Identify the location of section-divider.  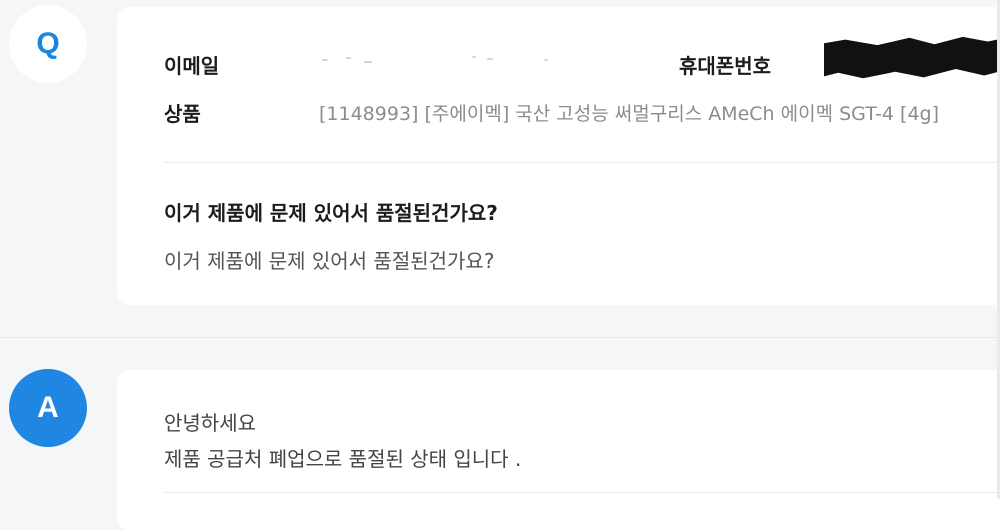
(500, 337).